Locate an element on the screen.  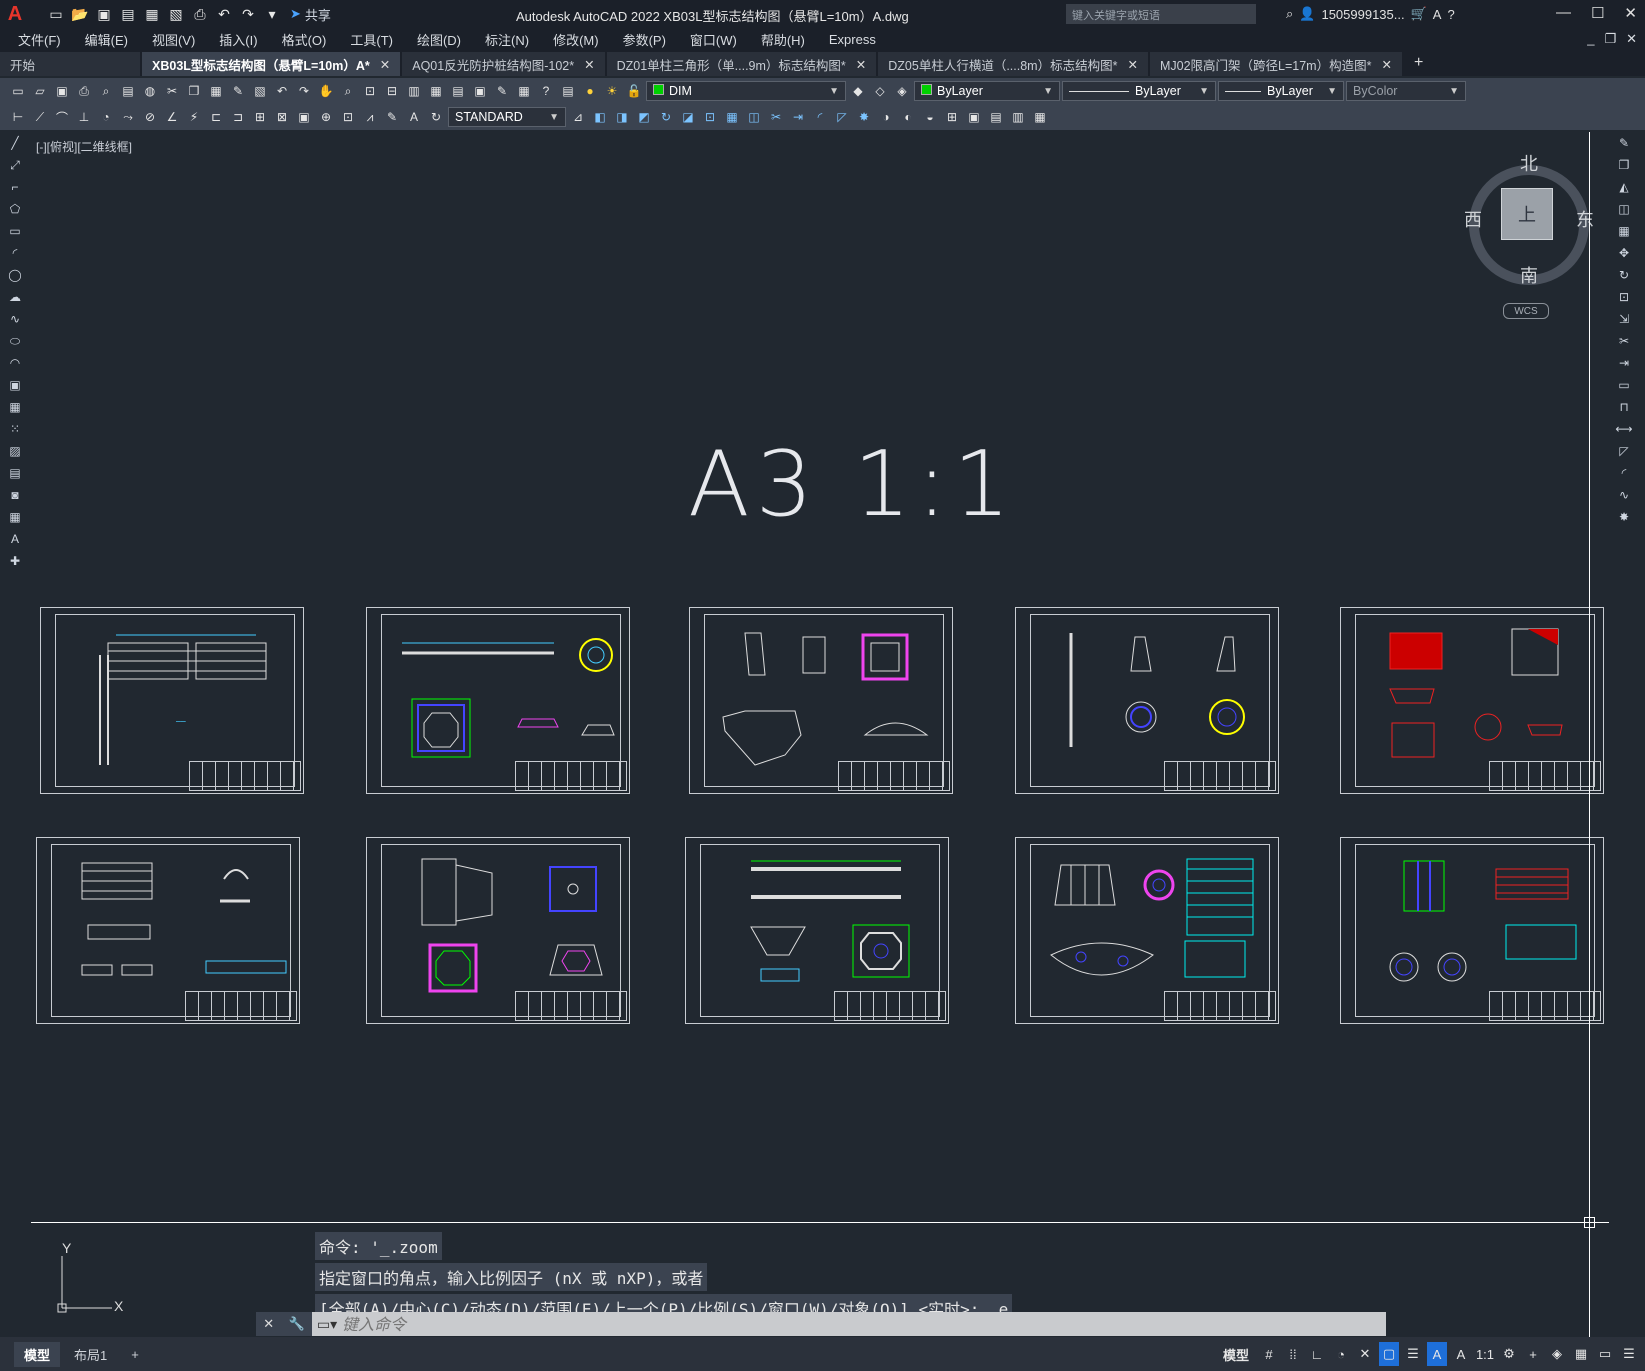
paste-icon: ▦ is located at coordinates (216, 91).